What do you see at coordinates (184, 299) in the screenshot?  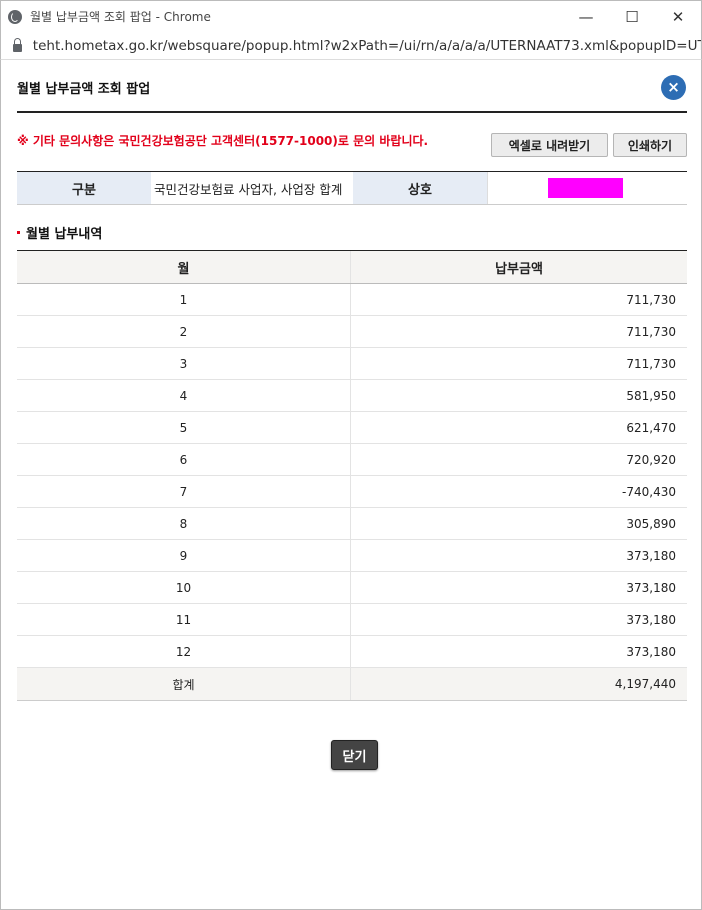 I see `row-month: 1` at bounding box center [184, 299].